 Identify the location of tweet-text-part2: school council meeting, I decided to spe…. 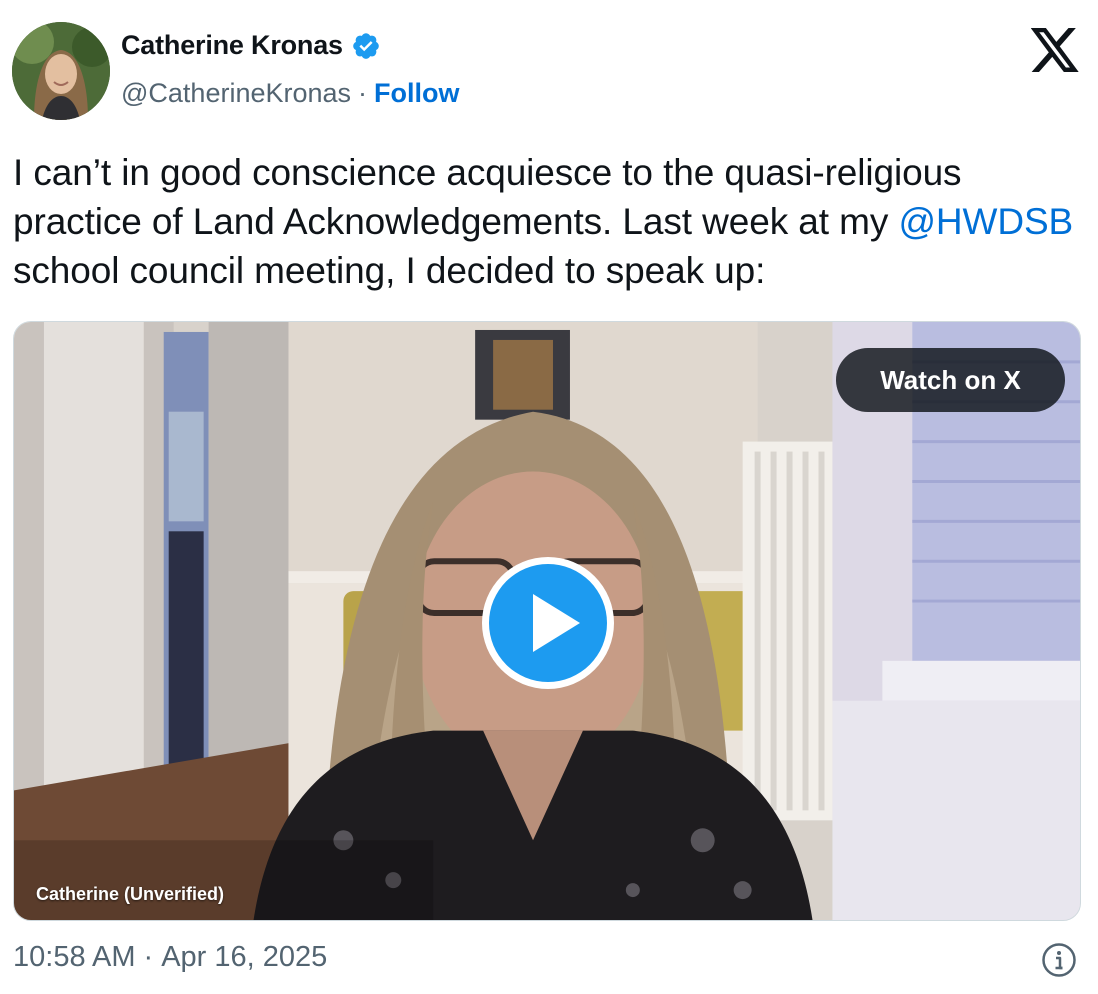
(389, 270).